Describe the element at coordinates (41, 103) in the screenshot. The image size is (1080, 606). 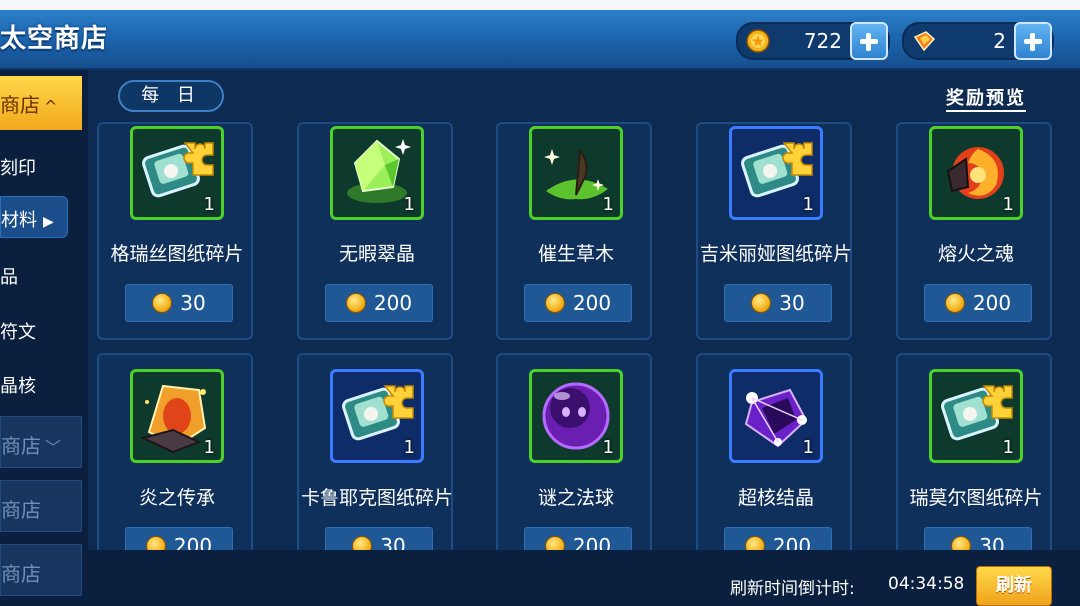
I see `sidebar-category-shop-active: 商店 ^` at that location.